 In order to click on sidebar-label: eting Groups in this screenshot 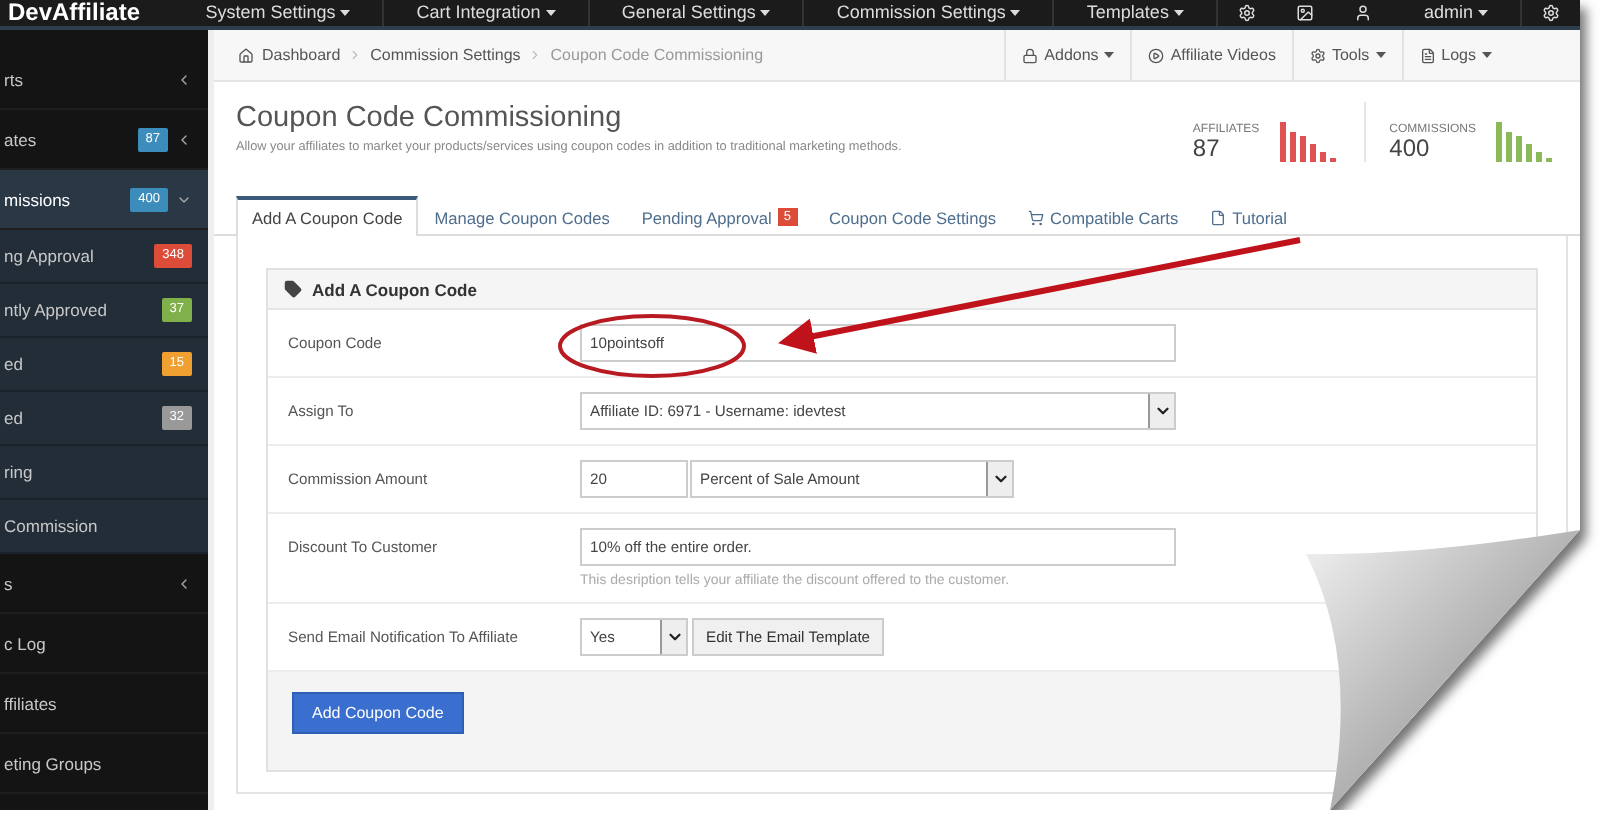, I will do `click(54, 763)`.